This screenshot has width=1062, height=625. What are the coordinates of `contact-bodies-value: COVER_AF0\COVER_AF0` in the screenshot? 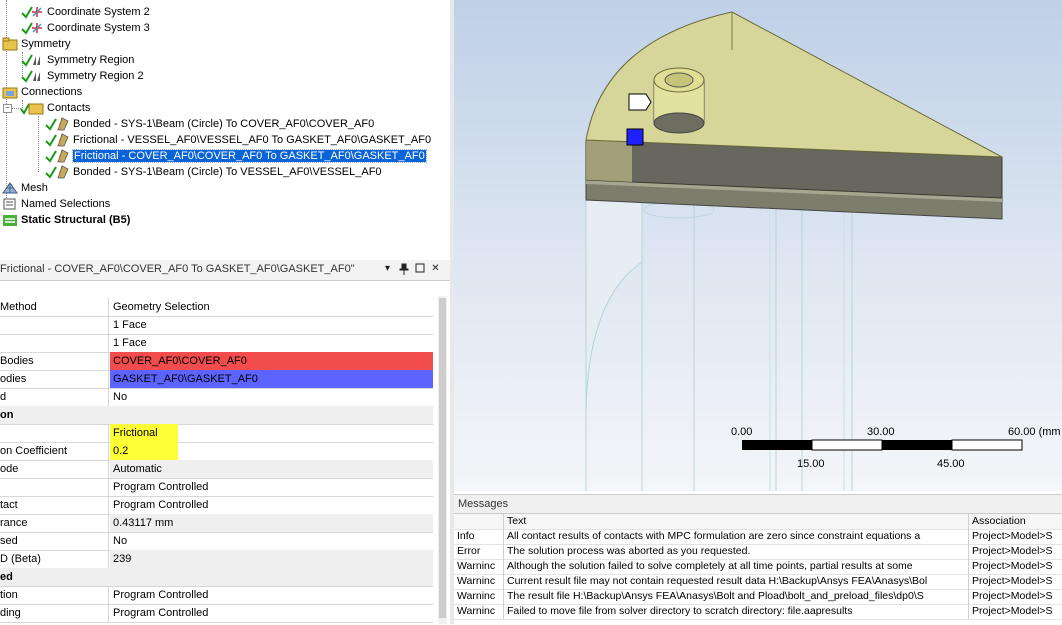 It's located at (271, 361).